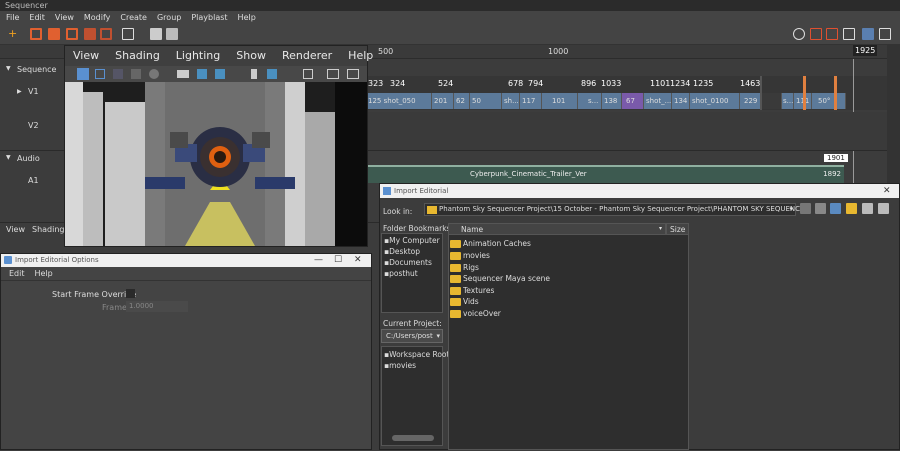 This screenshot has height=451, width=900. Describe the element at coordinates (14, 34) in the screenshot. I see `add-shot-icon: +` at that location.